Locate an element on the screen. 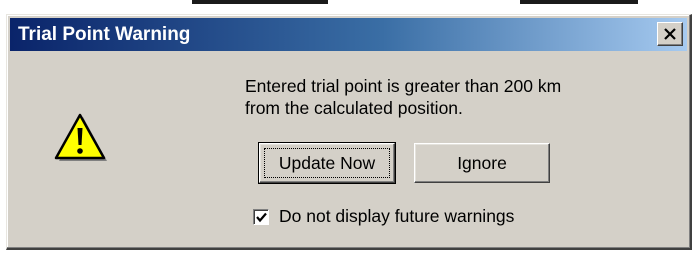 The image size is (698, 254). message-line-2: from the calculated position. is located at coordinates (354, 108).